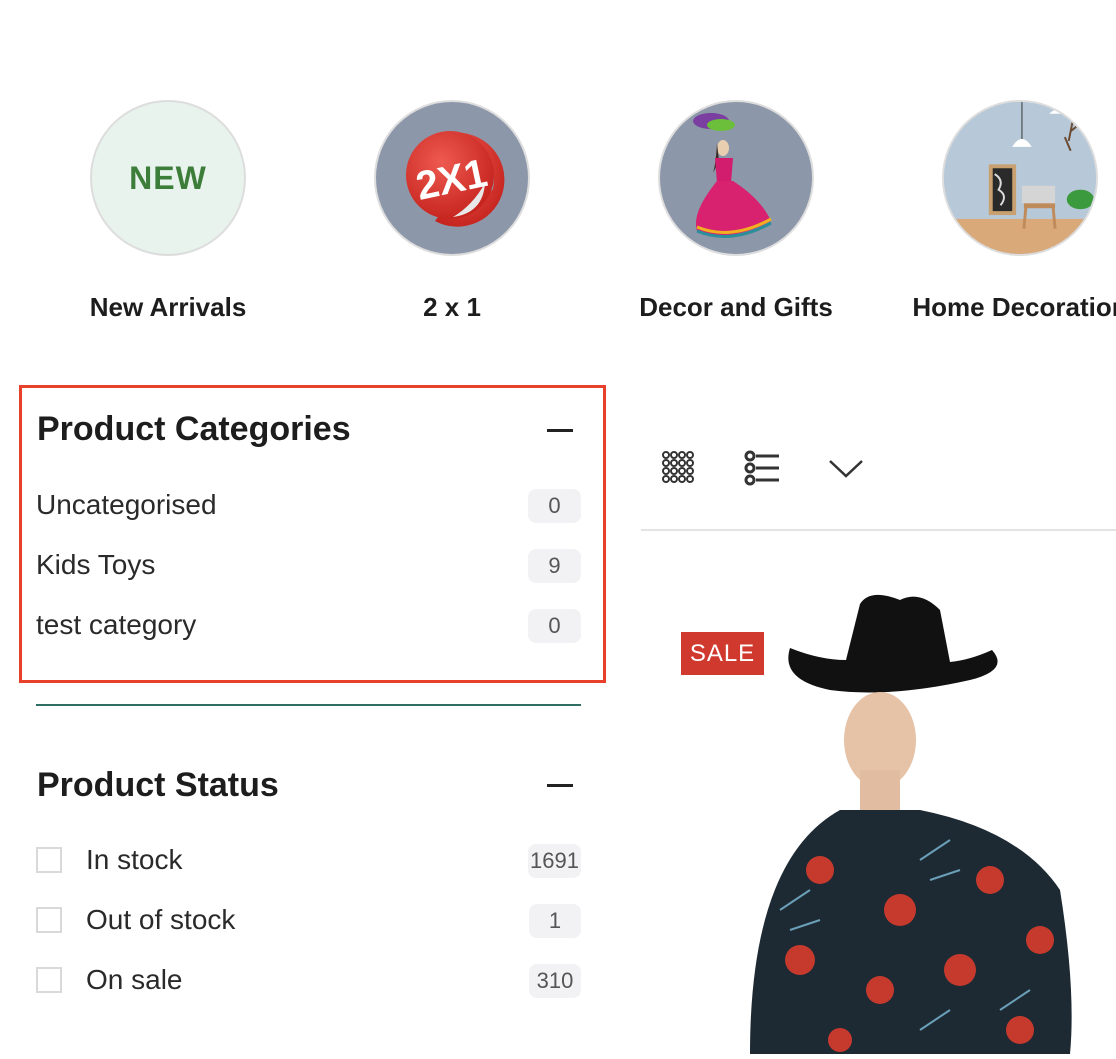 The height and width of the screenshot is (1059, 1116). I want to click on category-label: Home Decoration, so click(1008, 307).